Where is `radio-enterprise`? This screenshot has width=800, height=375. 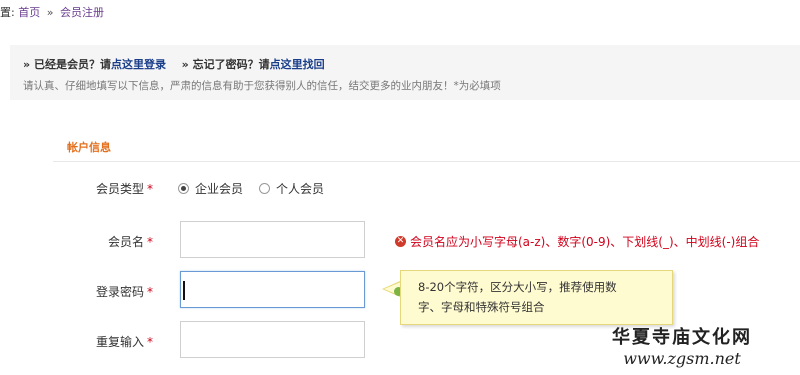
radio-enterprise is located at coordinates (183, 188).